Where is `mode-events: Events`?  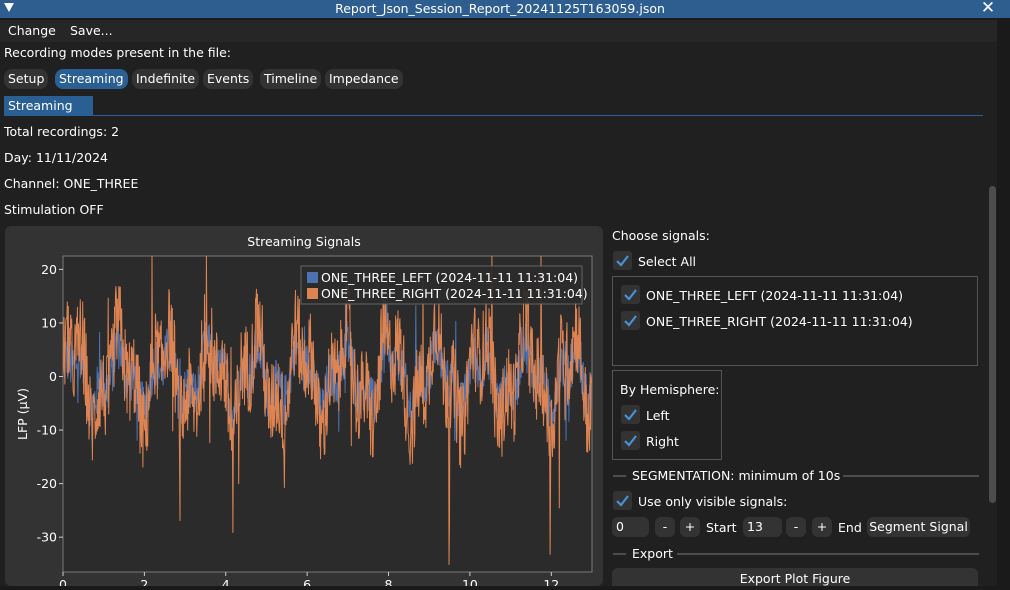
mode-events: Events is located at coordinates (228, 79).